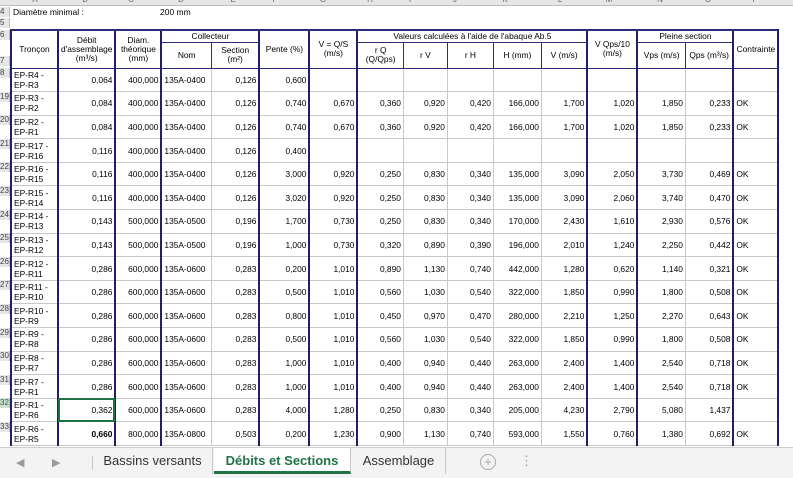 Image resolution: width=793 pixels, height=478 pixels. I want to click on value-cell: 0,250, so click(380, 198).